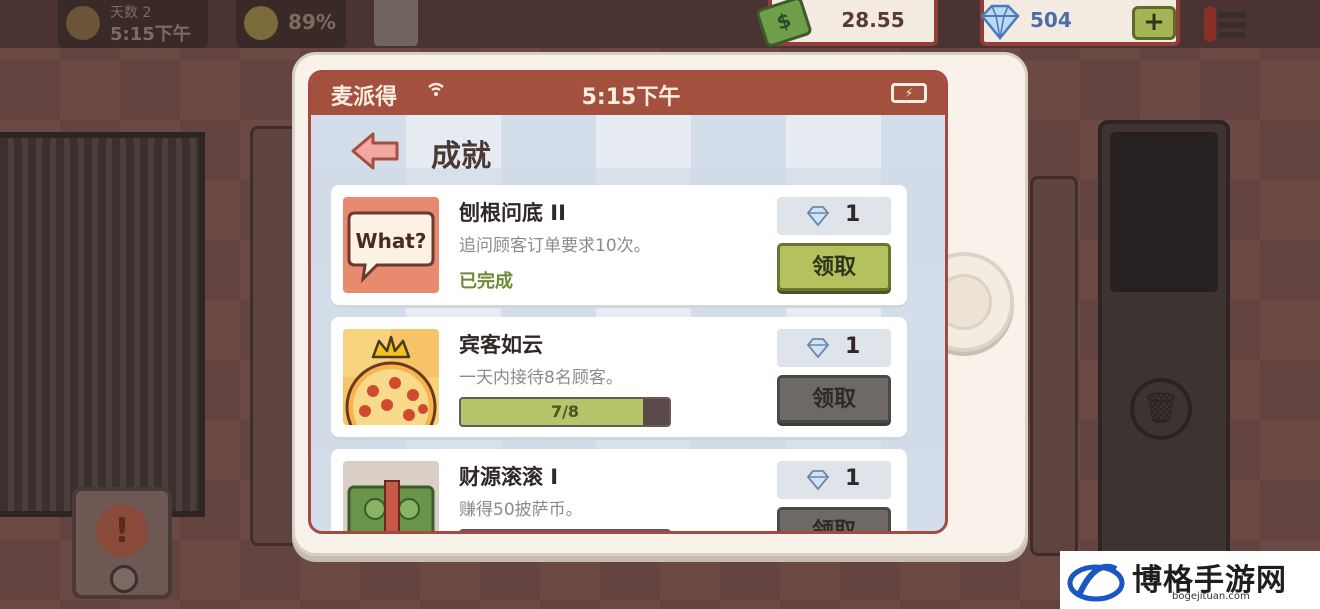  I want to click on trash-station-screen, so click(1164, 212).